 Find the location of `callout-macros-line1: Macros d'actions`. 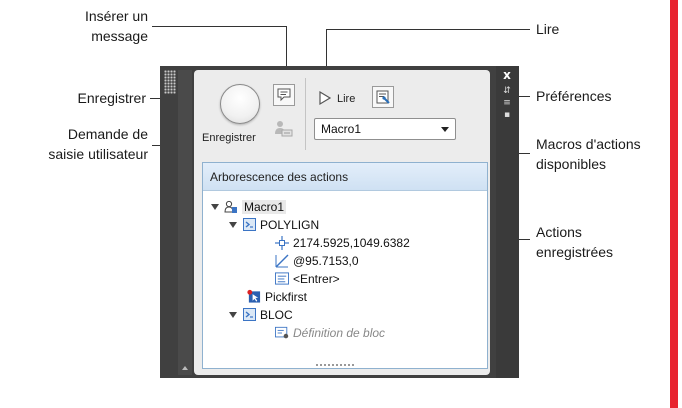

callout-macros-line1: Macros d'actions is located at coordinates (588, 144).